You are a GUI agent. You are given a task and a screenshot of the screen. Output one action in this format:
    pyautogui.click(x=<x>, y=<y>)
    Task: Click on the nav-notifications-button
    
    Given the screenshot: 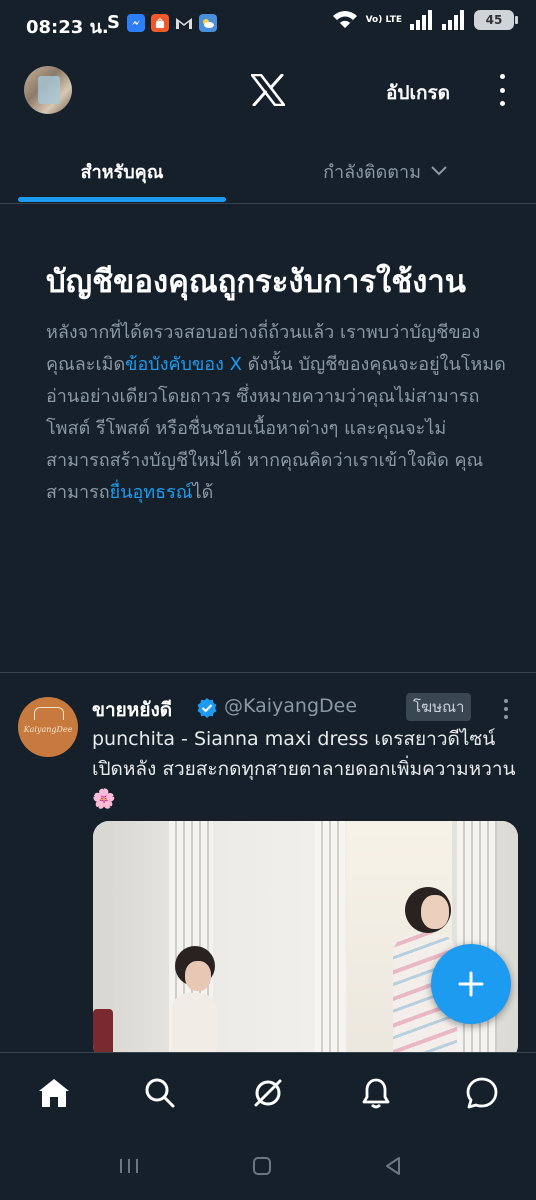 What is the action you would take?
    pyautogui.click(x=376, y=1093)
    